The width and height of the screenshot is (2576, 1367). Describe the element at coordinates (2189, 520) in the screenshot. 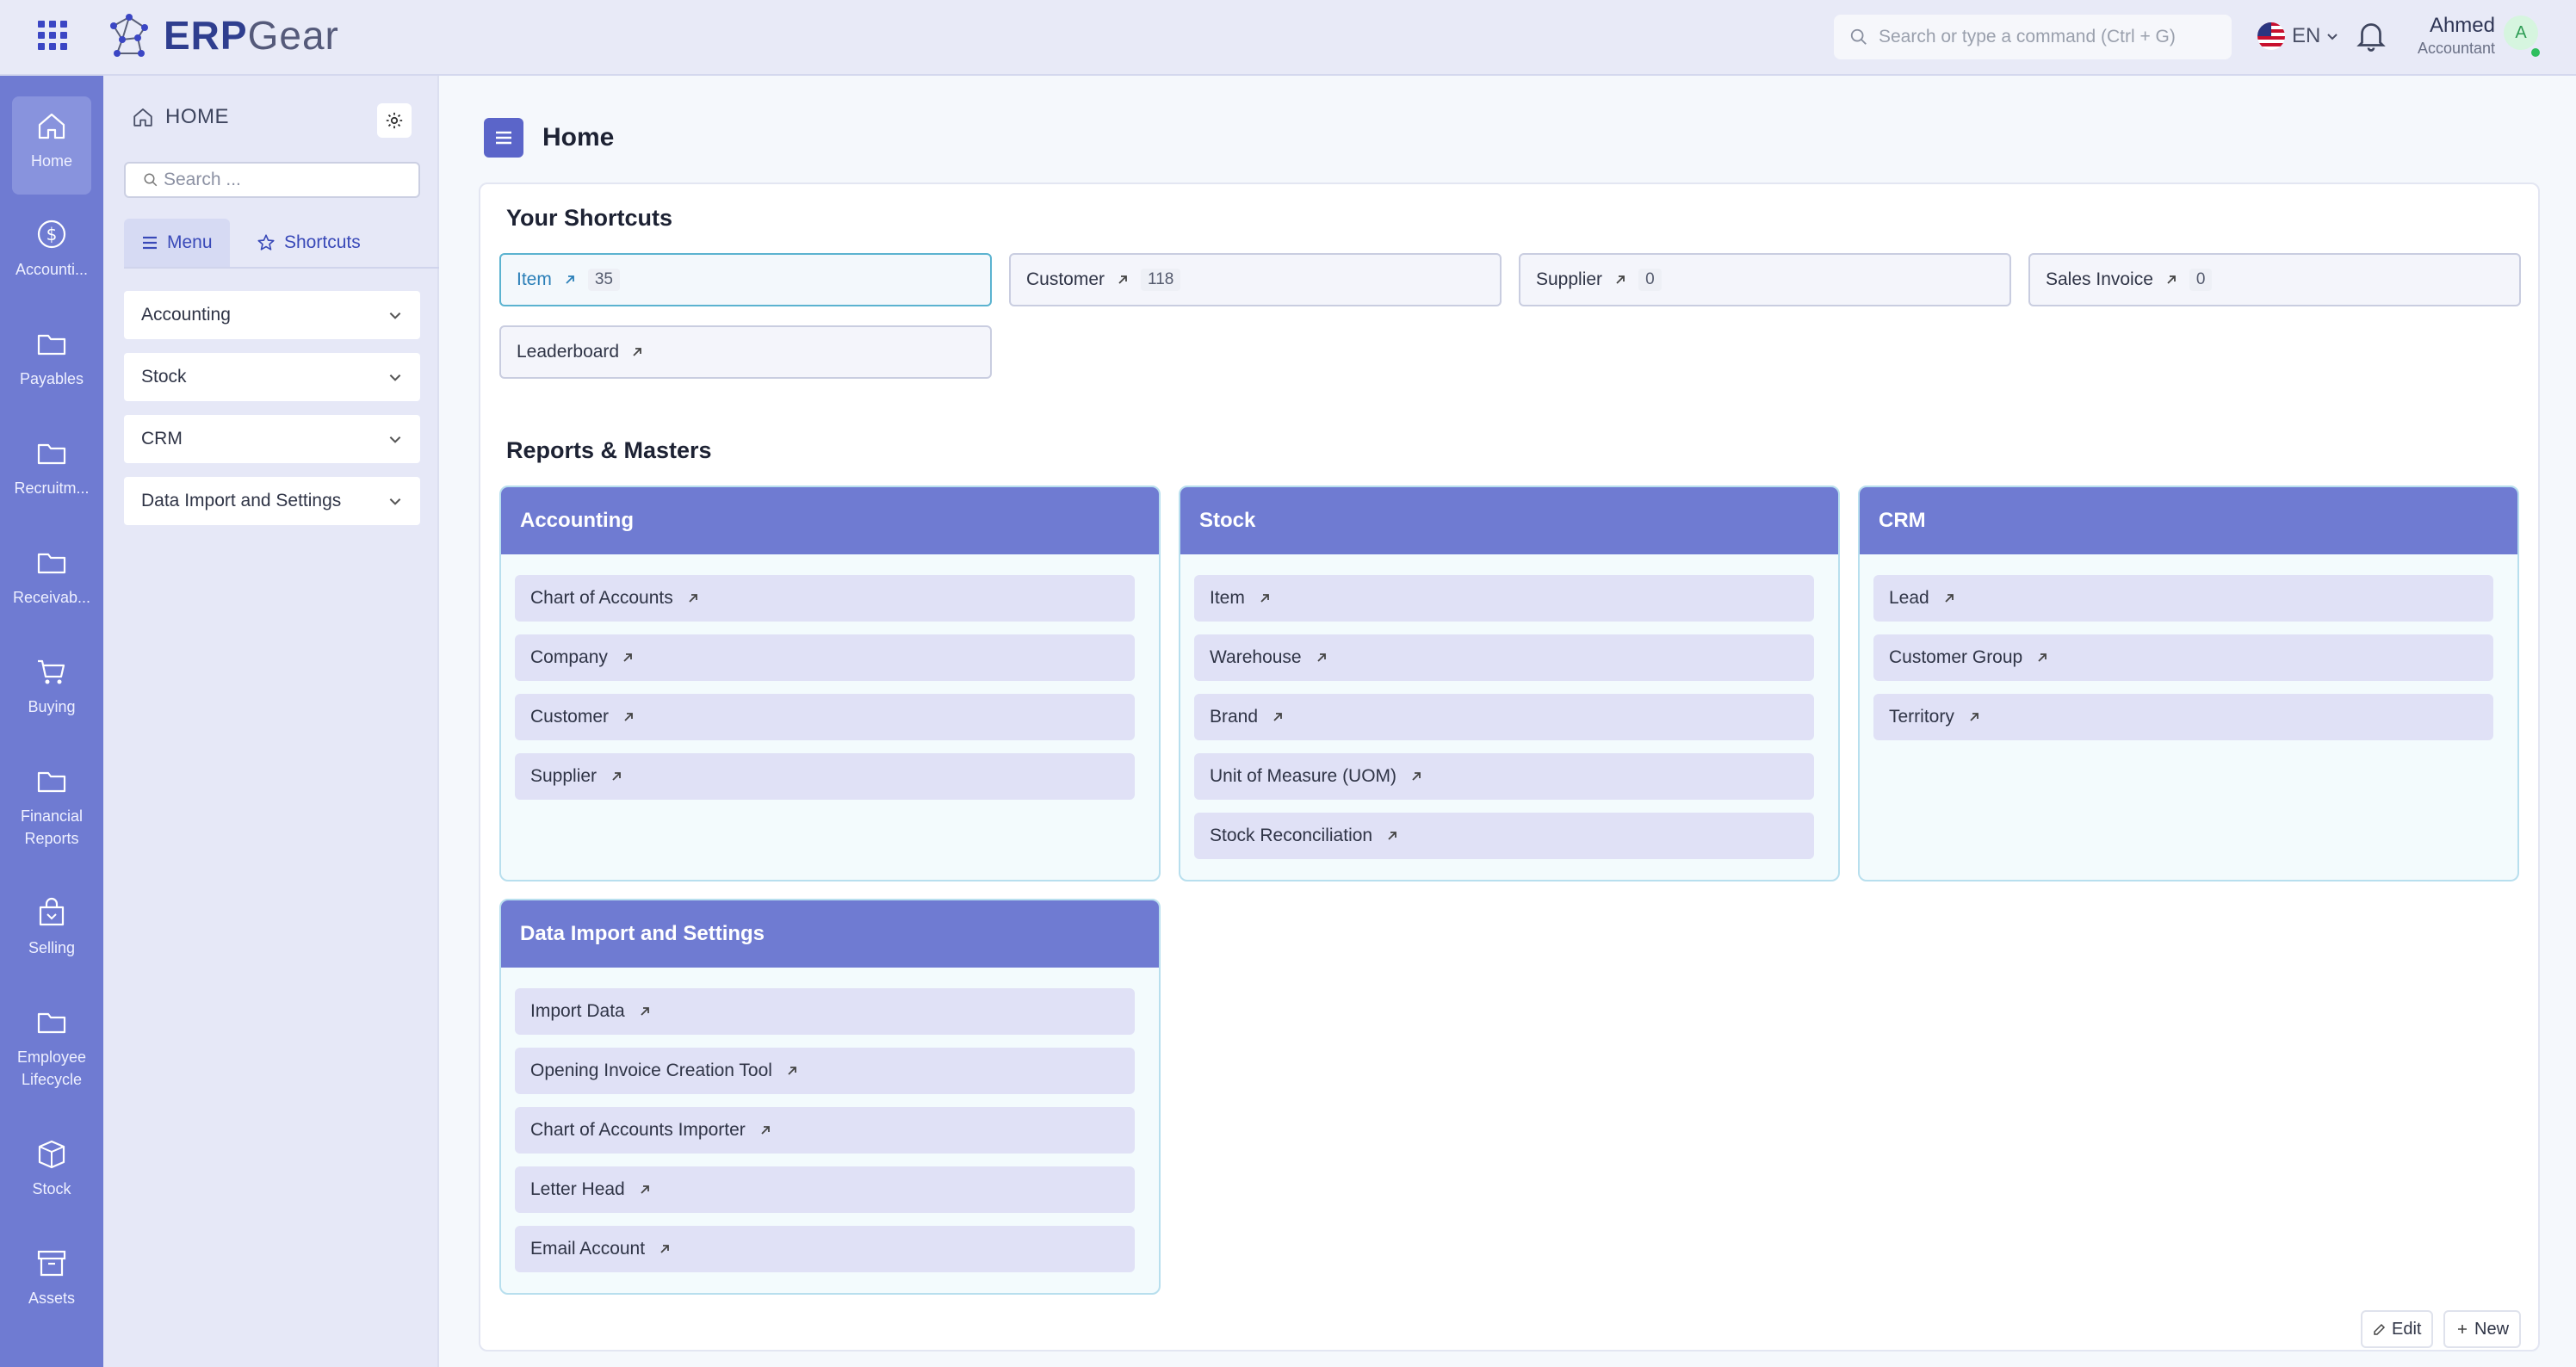

I see `report-card-title: CRM` at that location.